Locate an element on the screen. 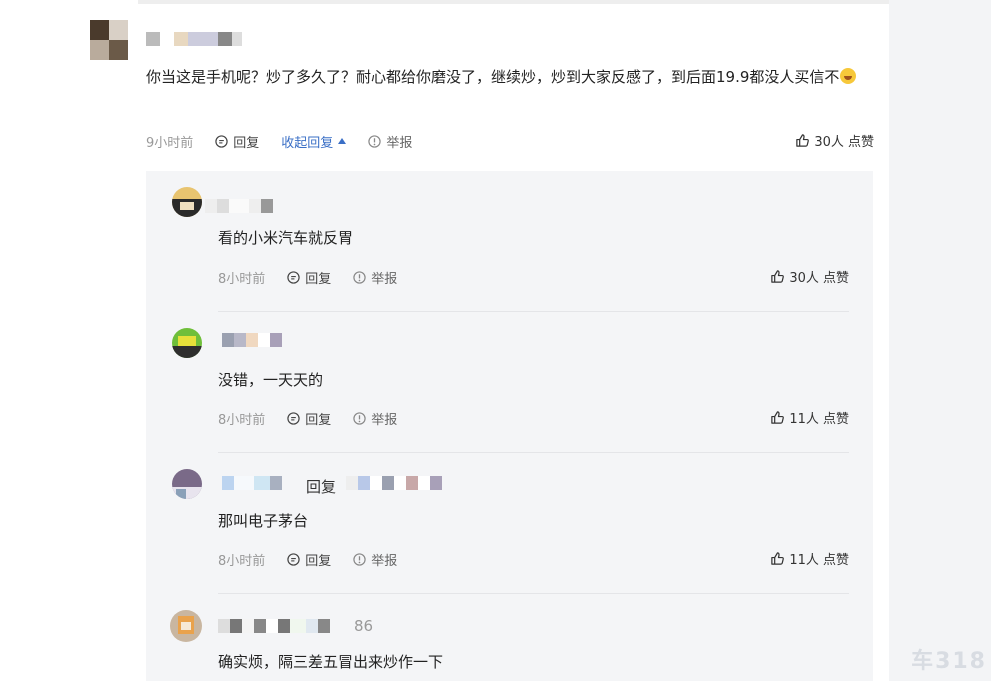 The image size is (991, 681). watermark-logo: 车318 is located at coordinates (949, 661).